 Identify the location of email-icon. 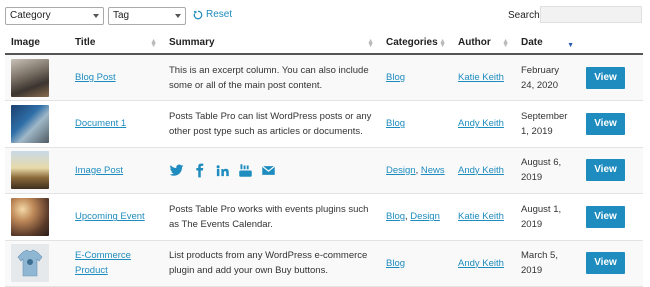
(268, 170).